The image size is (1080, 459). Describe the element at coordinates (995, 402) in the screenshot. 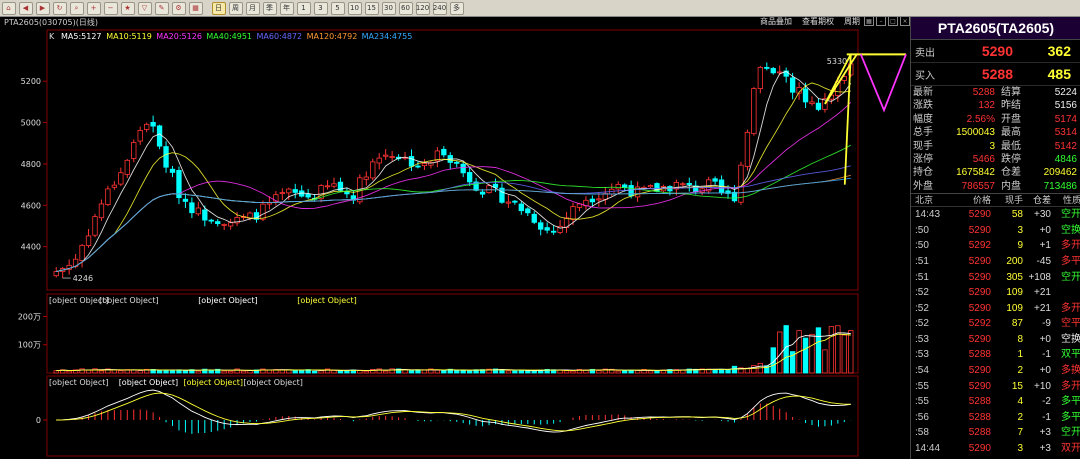

I see `tick-row: :55 5288 4 -2 多平` at that location.